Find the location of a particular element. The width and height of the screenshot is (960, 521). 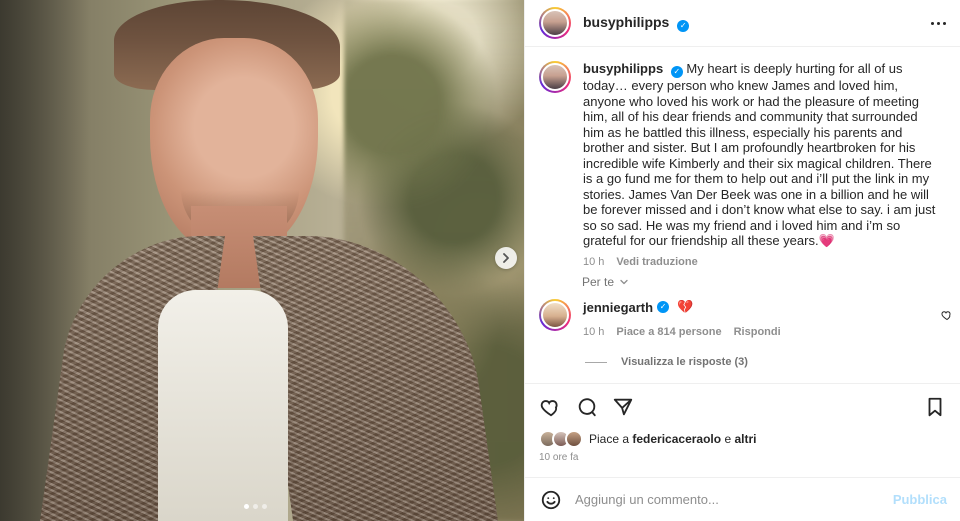

comment-composer: Pubblica is located at coordinates (742, 499).